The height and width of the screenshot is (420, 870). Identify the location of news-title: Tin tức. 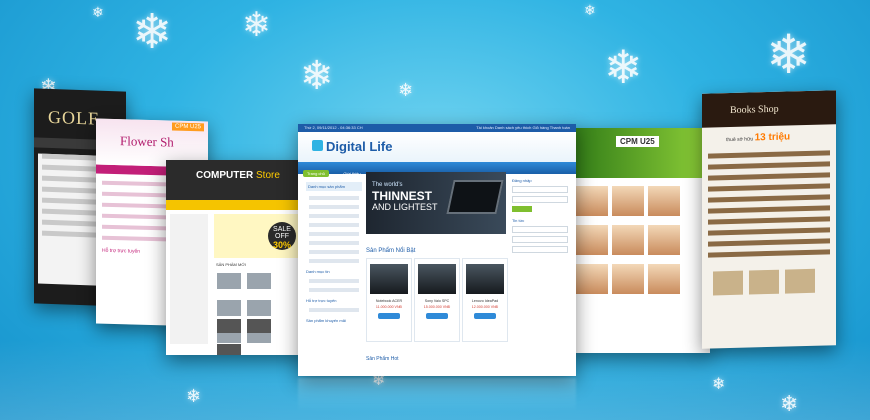
(518, 220).